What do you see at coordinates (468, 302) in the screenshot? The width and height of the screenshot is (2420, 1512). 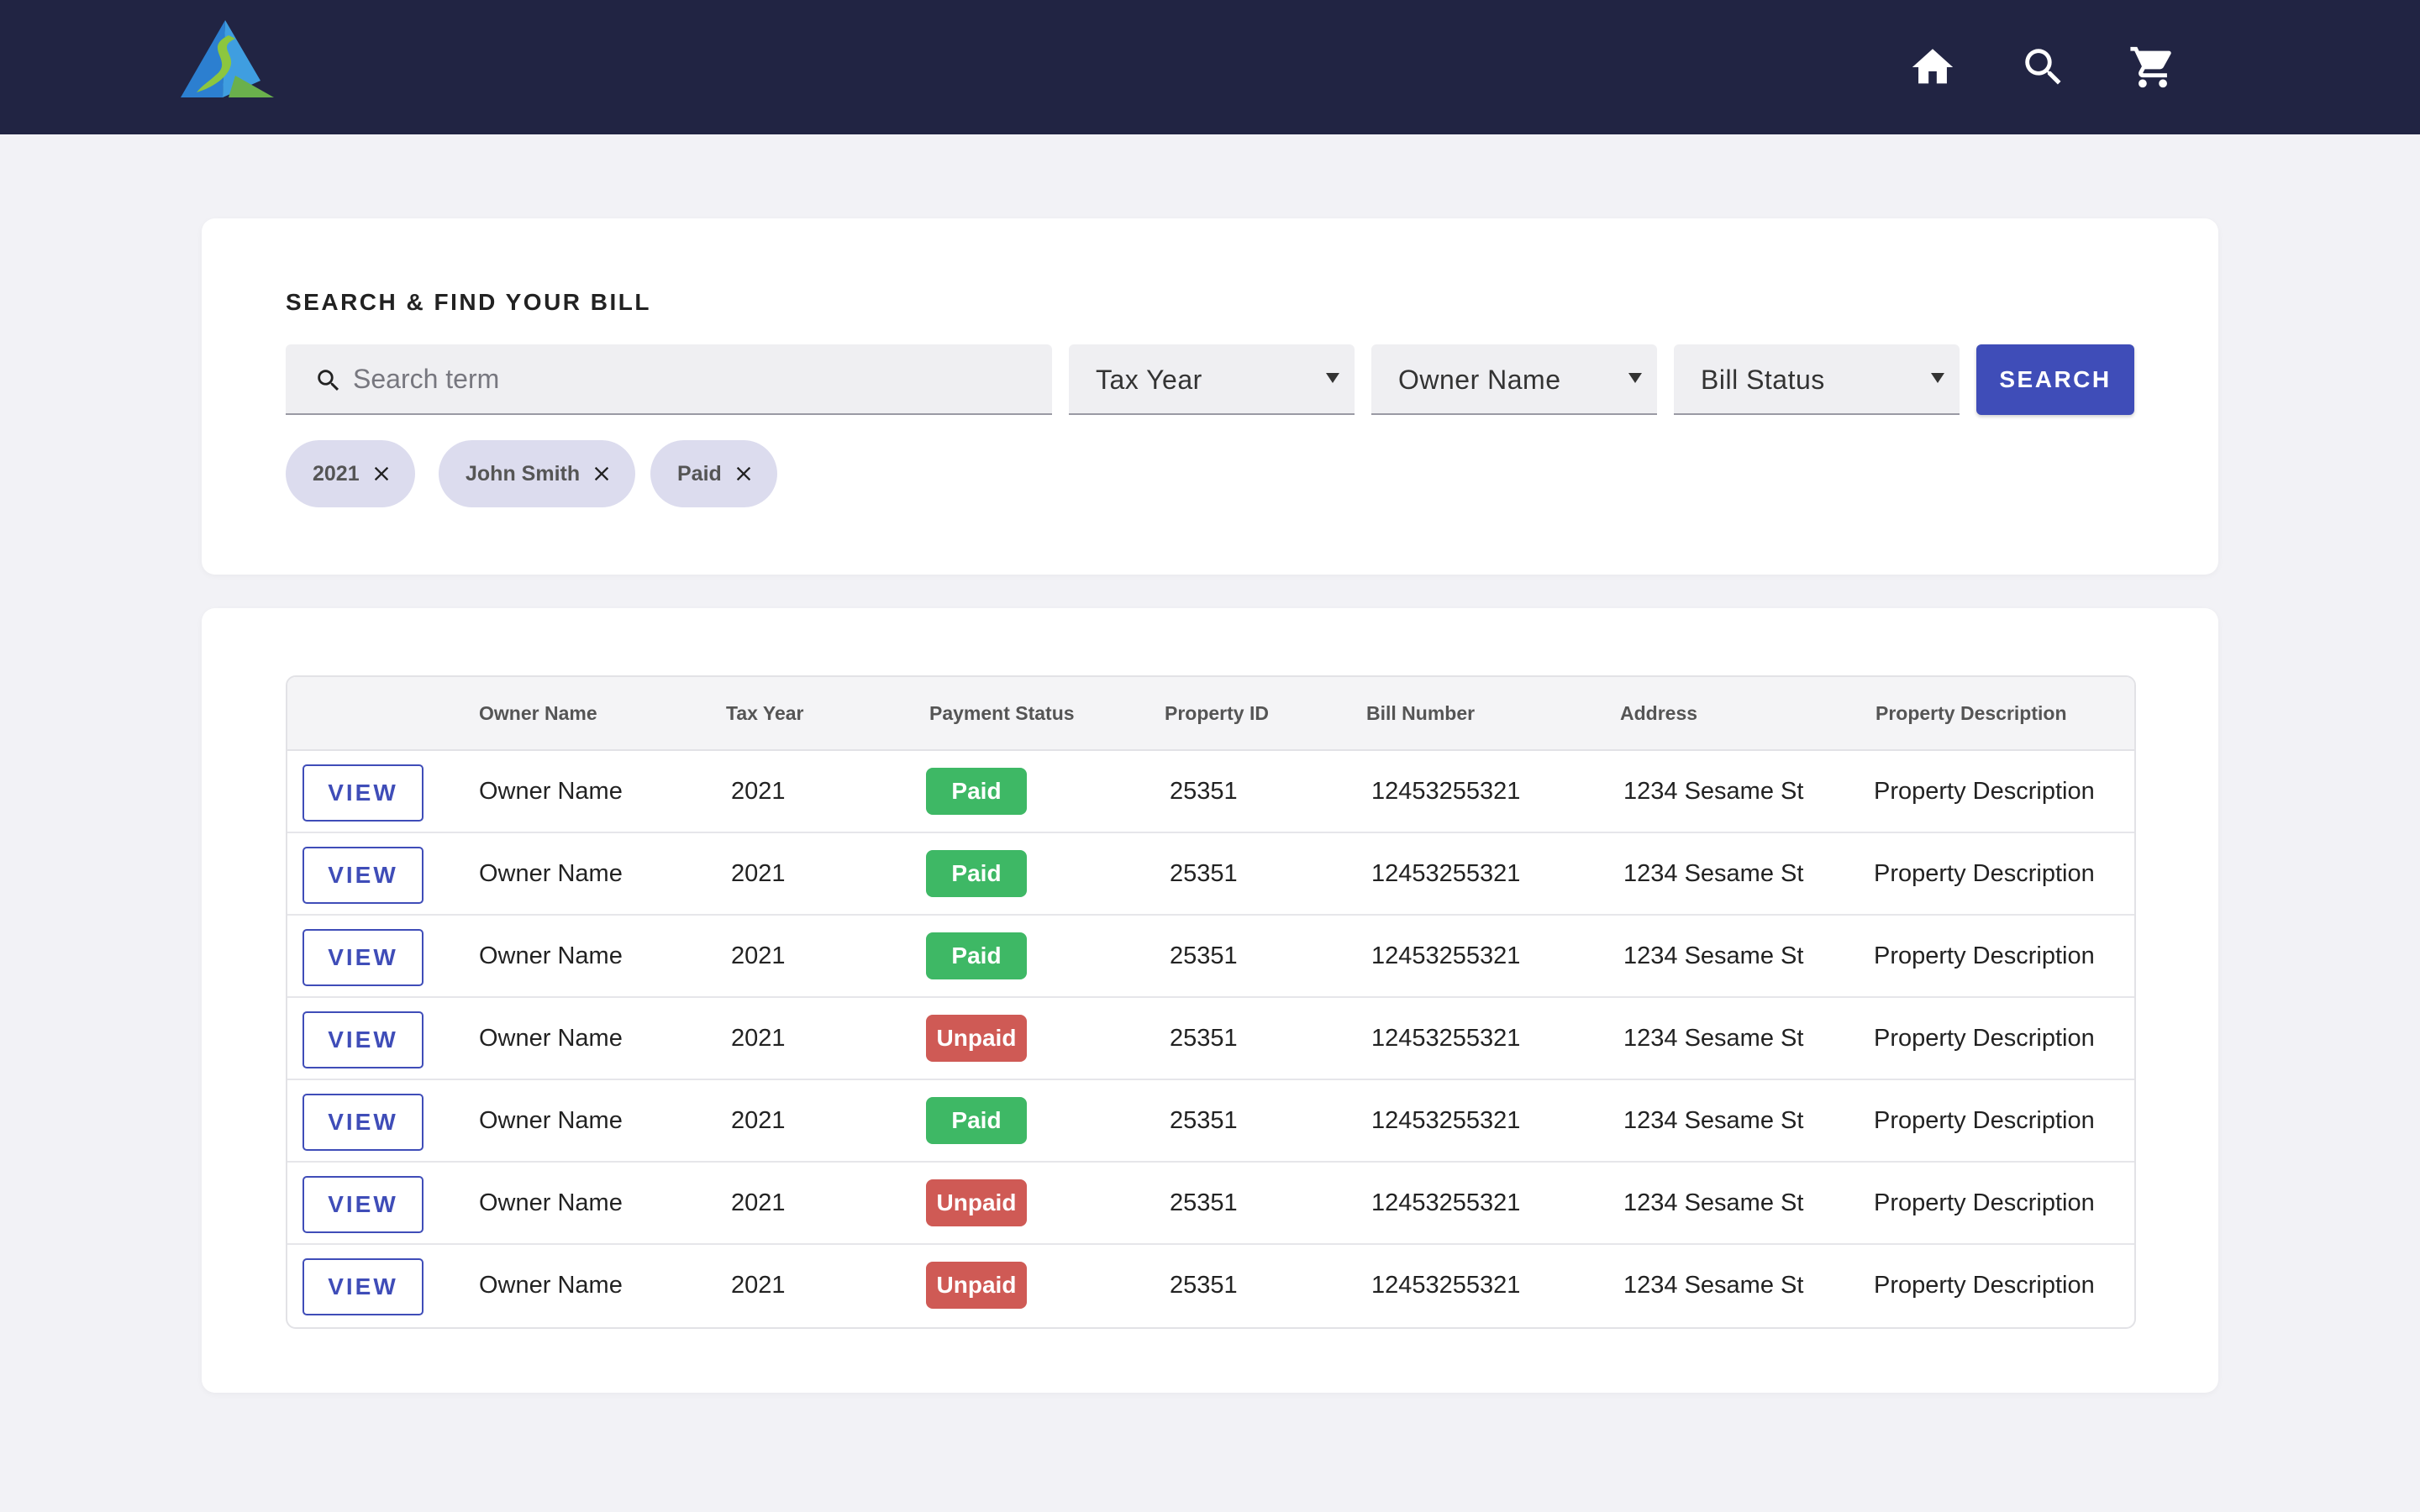 I see `search-title: SEARCH & FIND YOUR BILL` at bounding box center [468, 302].